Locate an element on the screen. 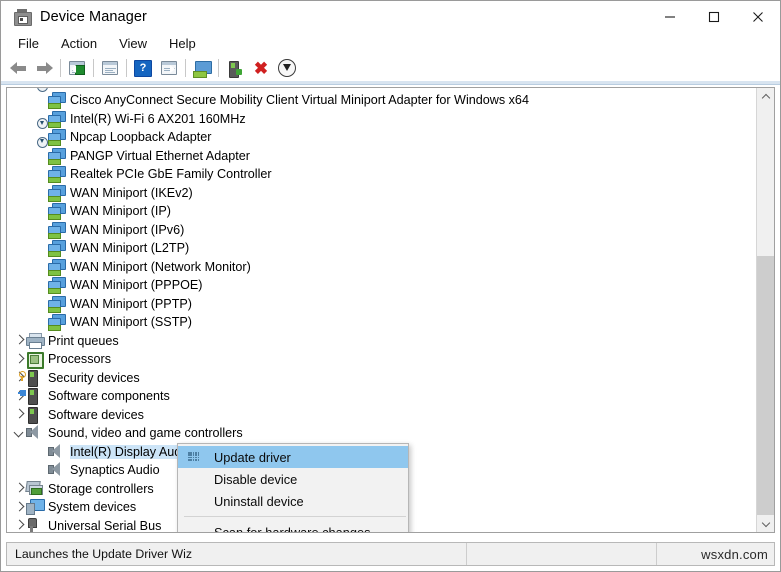 The image size is (781, 572). show-hide-console-tree-icon is located at coordinates (77, 68).